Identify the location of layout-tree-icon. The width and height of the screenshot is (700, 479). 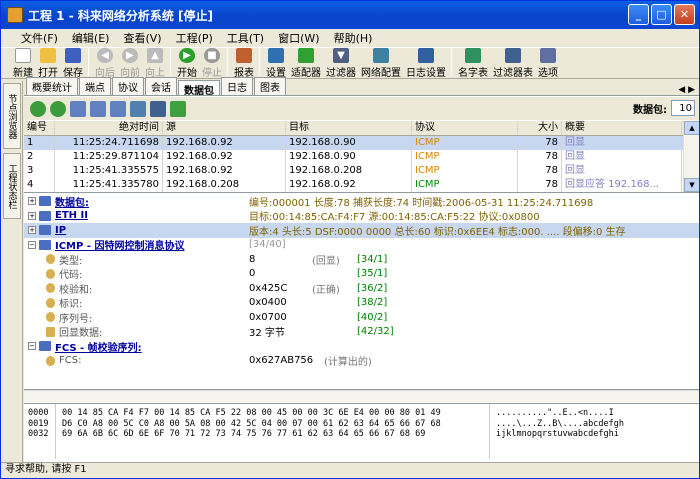
(98, 108).